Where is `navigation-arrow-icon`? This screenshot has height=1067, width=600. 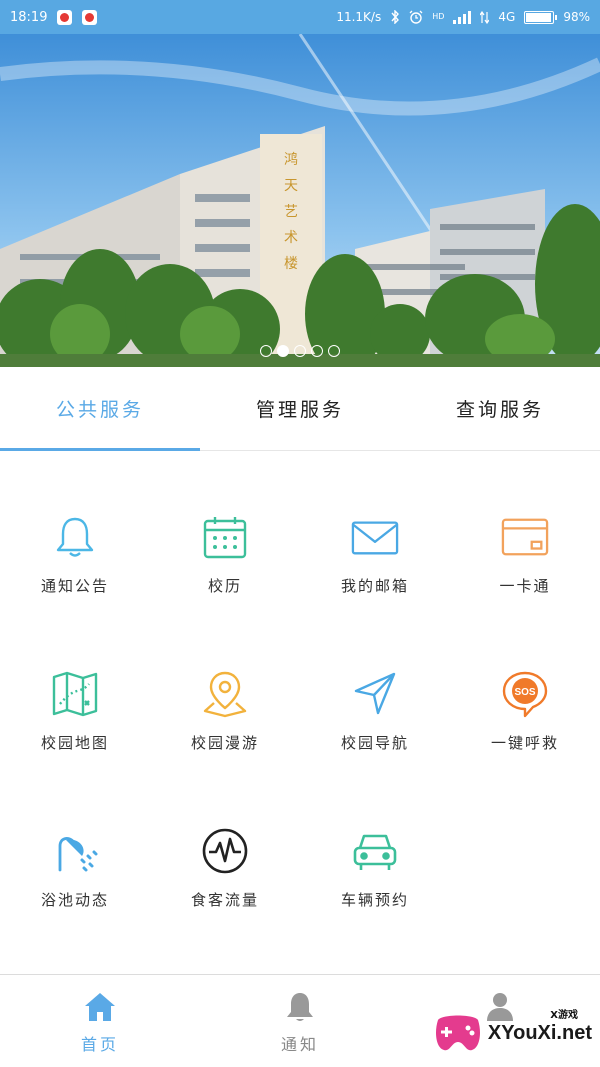
navigation-arrow-icon is located at coordinates (375, 694).